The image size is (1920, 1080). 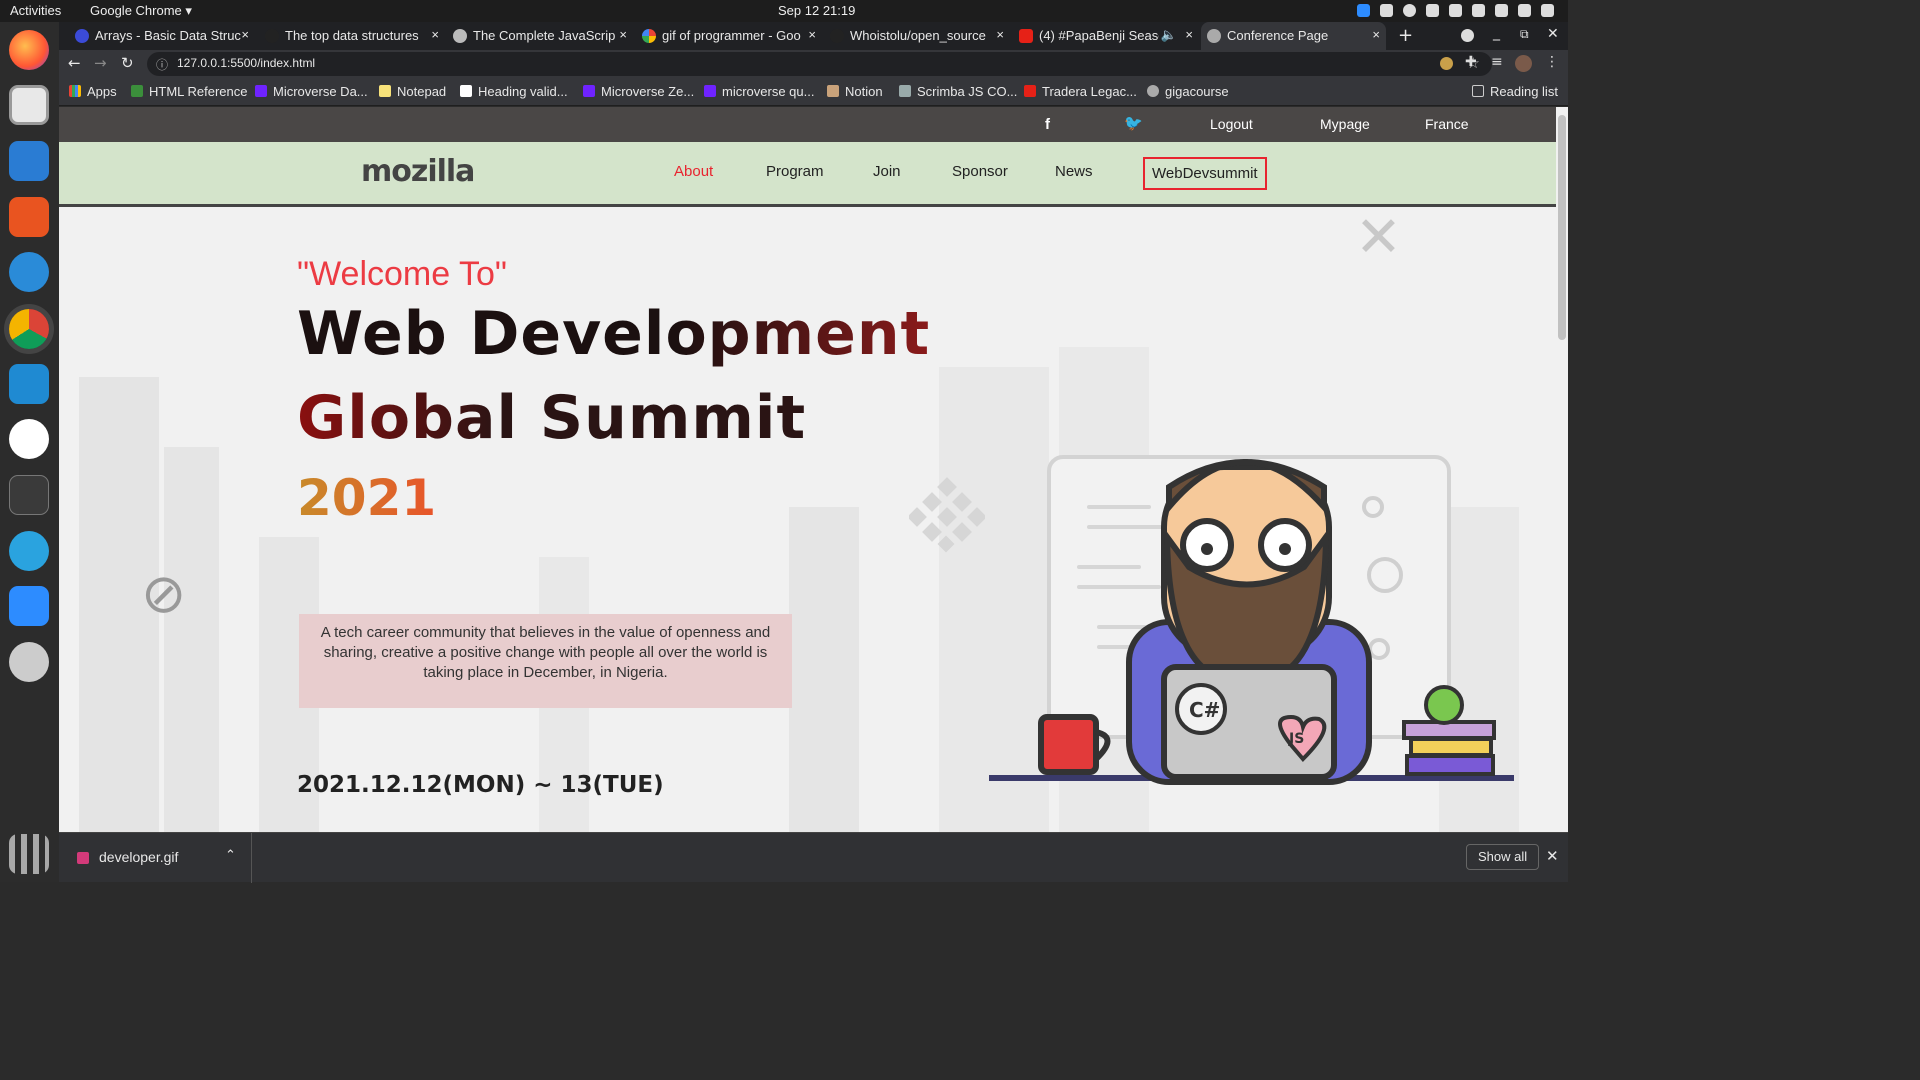 What do you see at coordinates (74, 63) in the screenshot?
I see `back-icon: ←` at bounding box center [74, 63].